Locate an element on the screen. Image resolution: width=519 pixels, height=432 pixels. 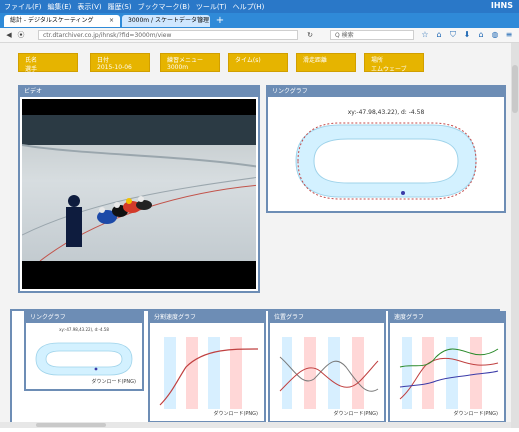
position-chart is located at coordinates (329, 370).